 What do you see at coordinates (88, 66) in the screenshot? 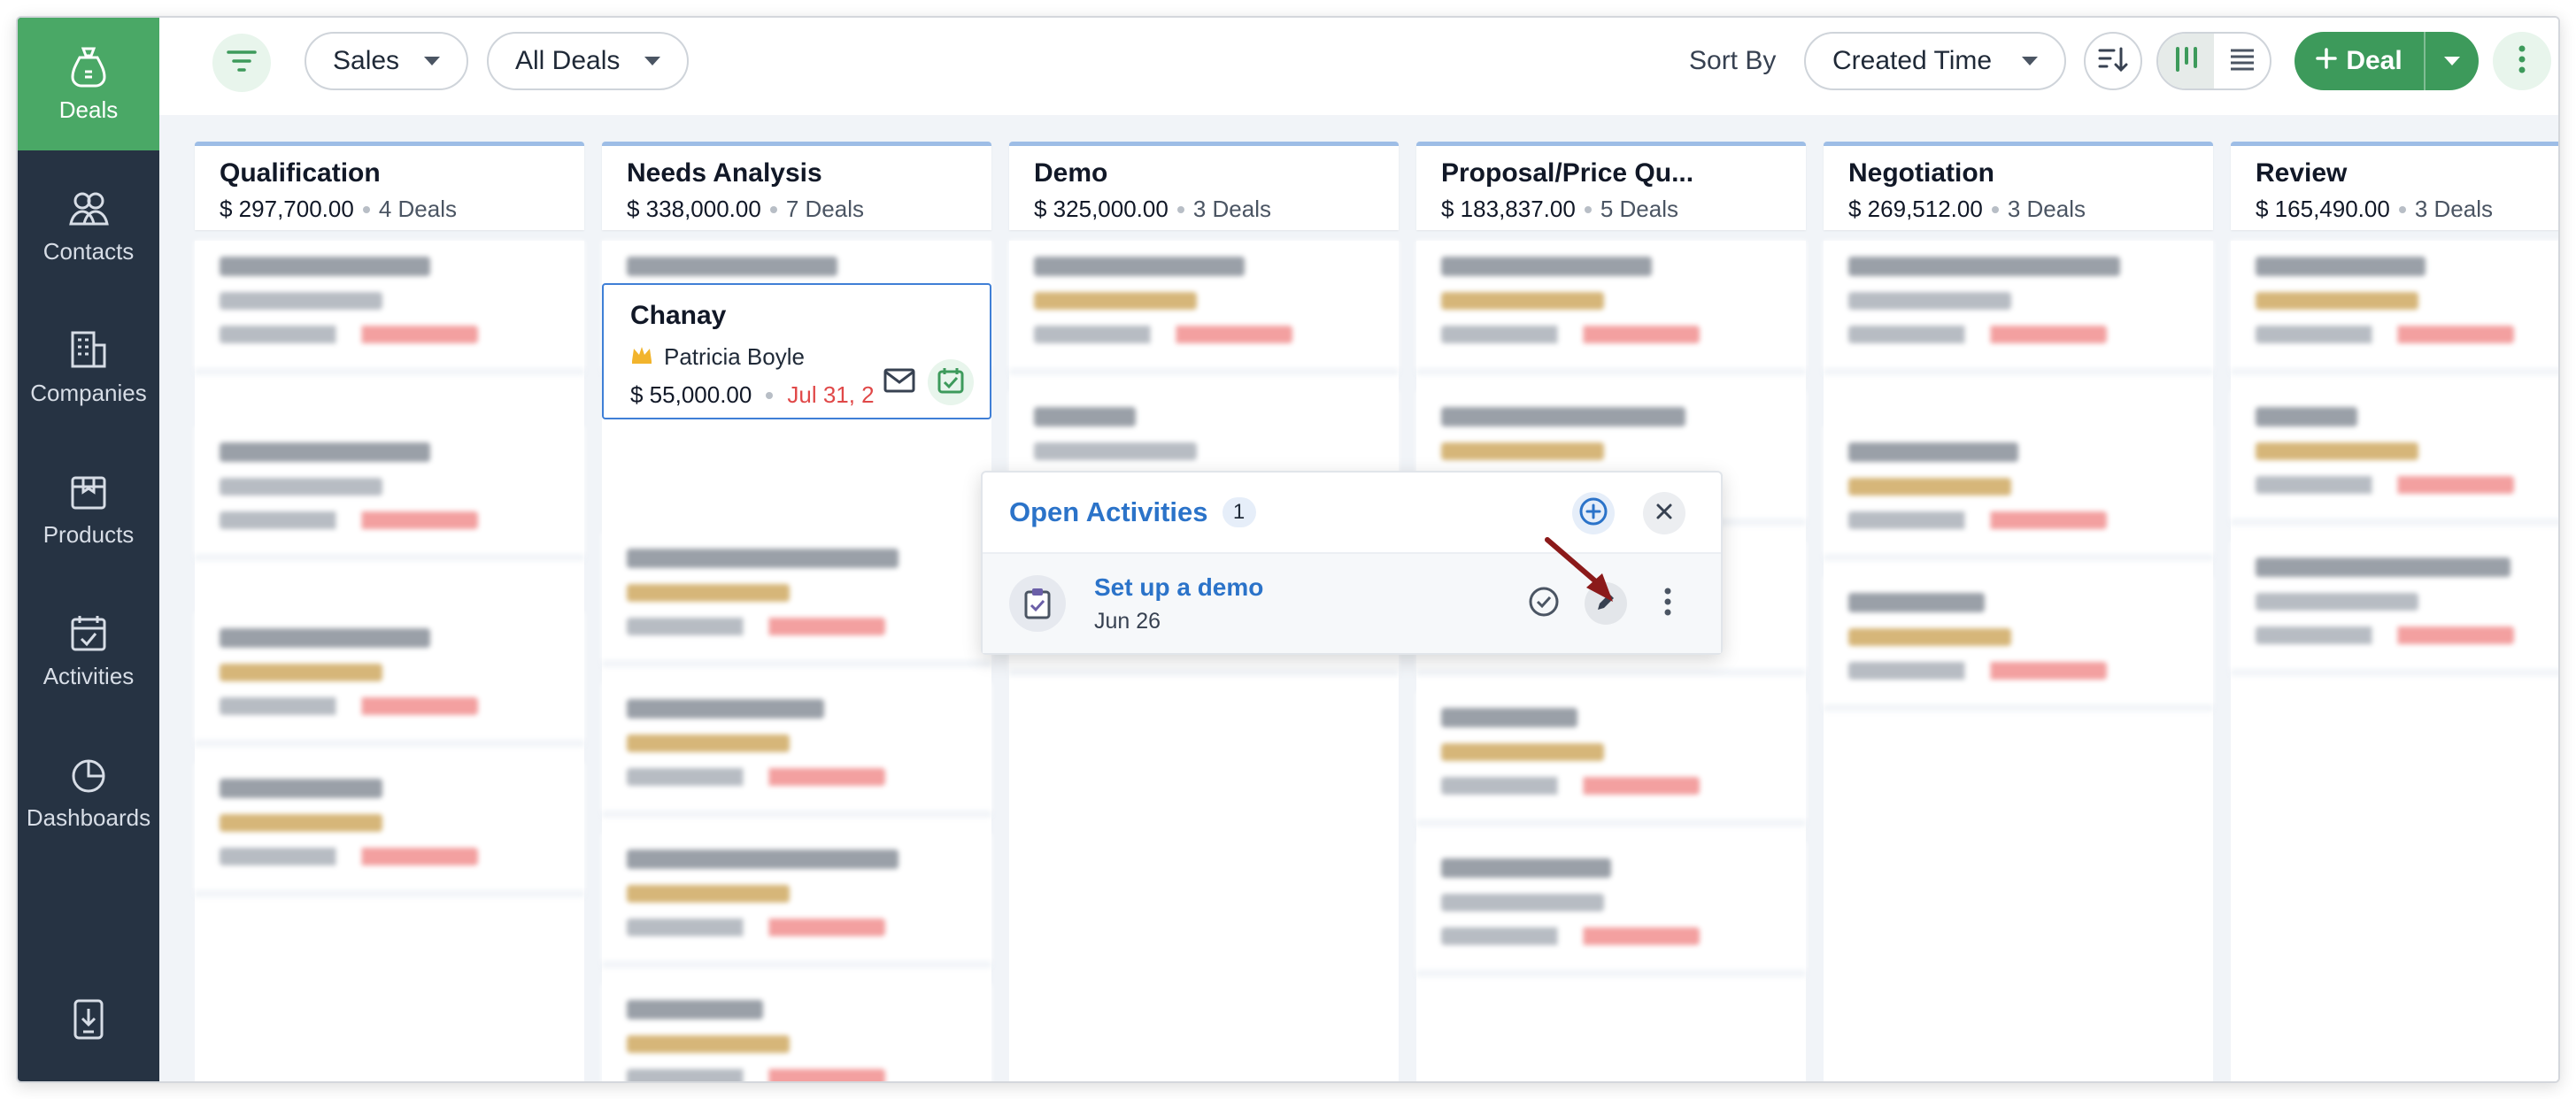
I see `deals-icon` at bounding box center [88, 66].